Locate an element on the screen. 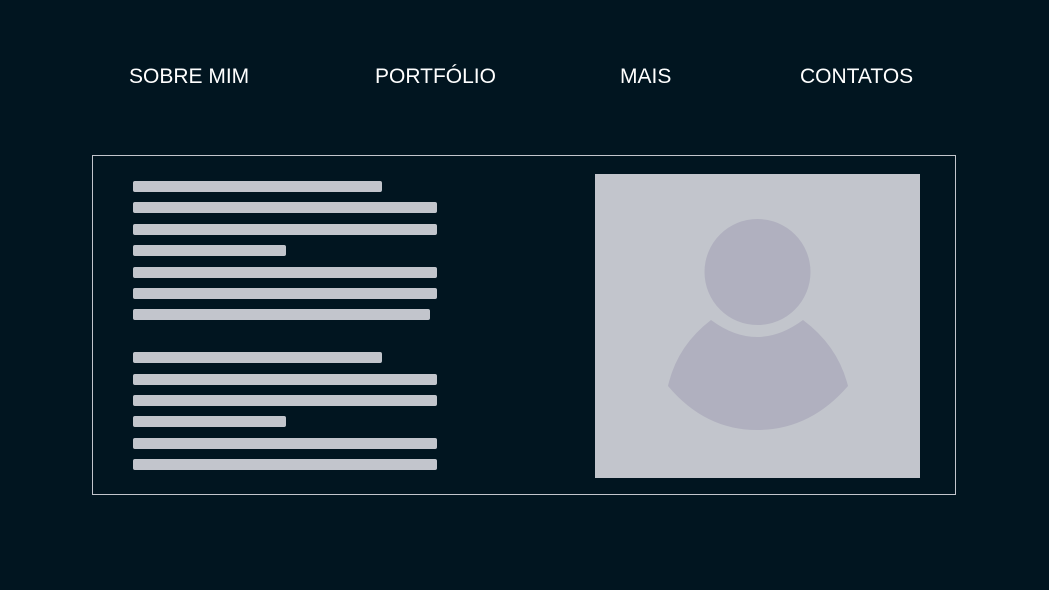 This screenshot has height=590, width=1049. nav-item-mais: MAIS is located at coordinates (645, 77).